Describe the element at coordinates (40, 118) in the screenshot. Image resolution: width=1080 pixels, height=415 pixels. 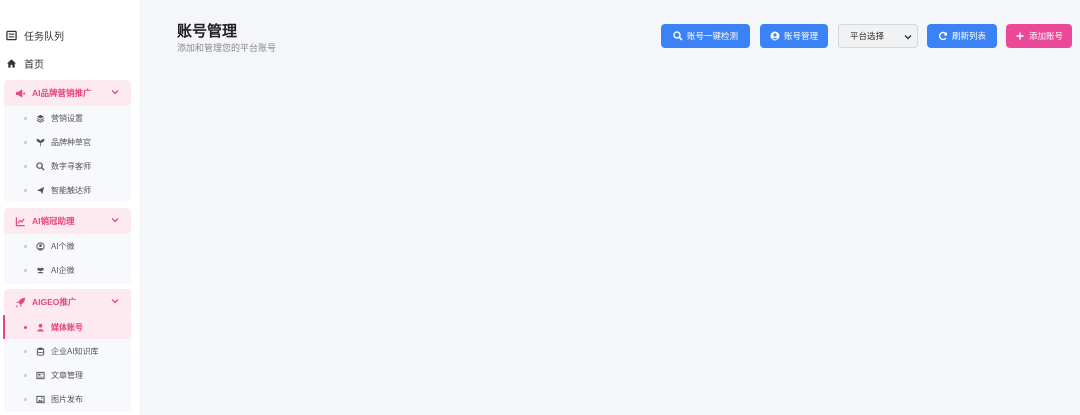
I see `layers-icon` at that location.